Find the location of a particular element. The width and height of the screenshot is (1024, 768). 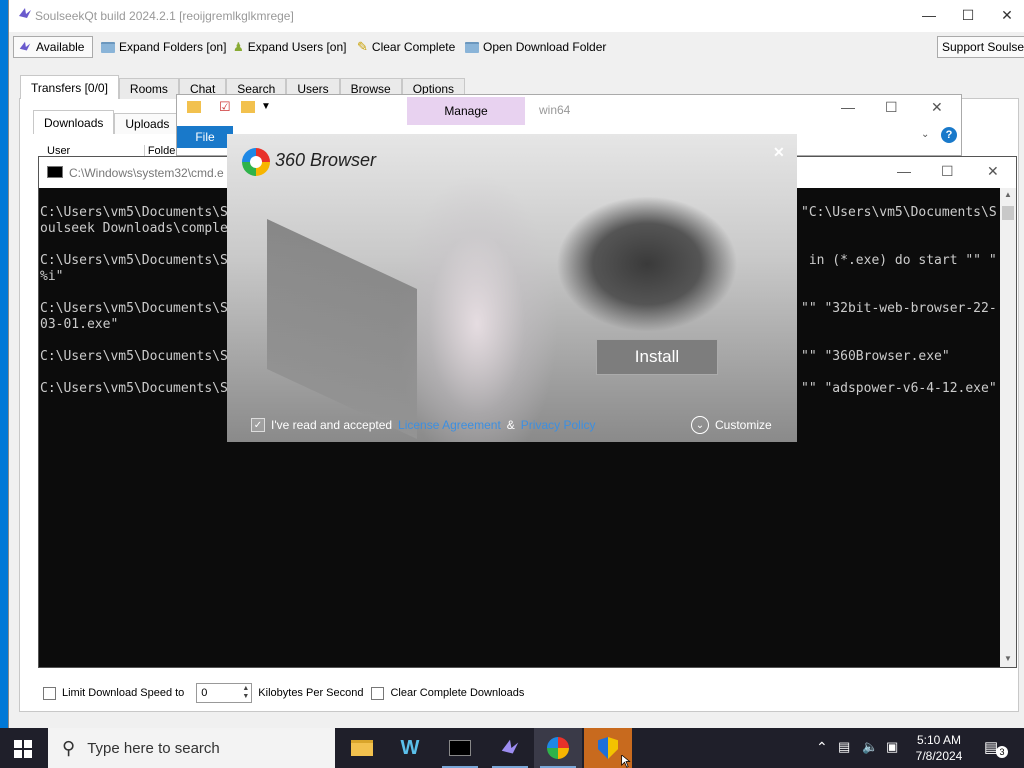

customize-button: ⌄ Customize is located at coordinates (731, 425).